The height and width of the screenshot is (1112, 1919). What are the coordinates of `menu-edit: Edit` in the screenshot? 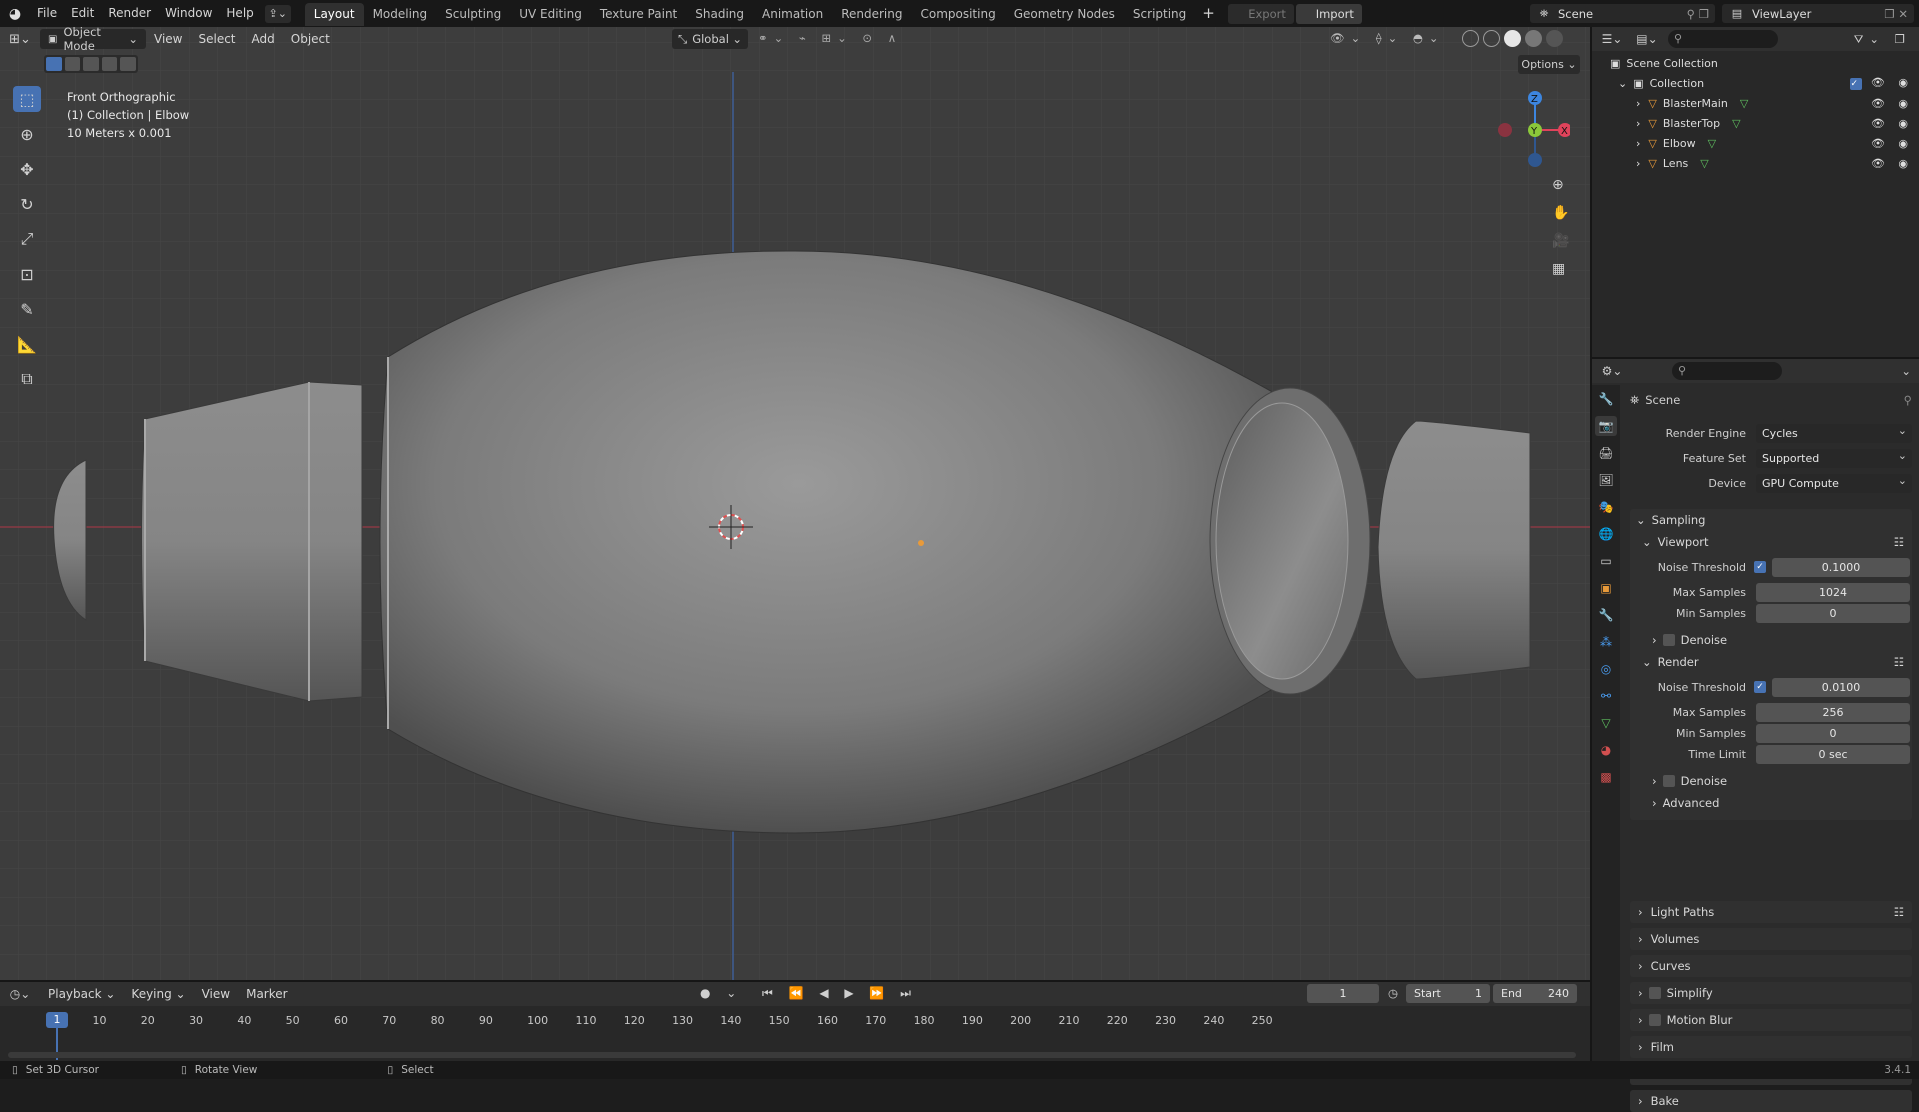 It's located at (82, 13).